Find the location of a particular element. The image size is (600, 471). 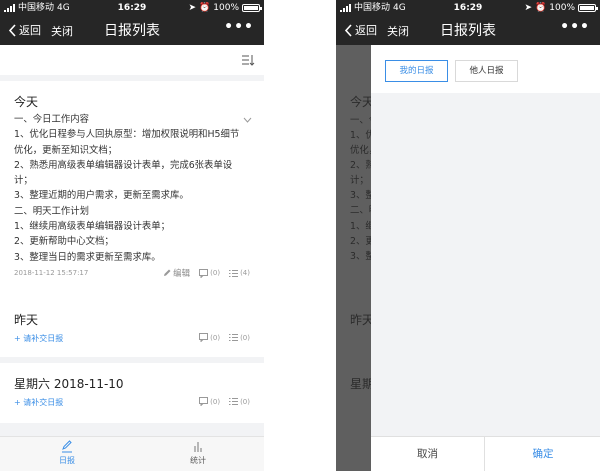

drawer-footer: 取消 确定 is located at coordinates (485, 453).